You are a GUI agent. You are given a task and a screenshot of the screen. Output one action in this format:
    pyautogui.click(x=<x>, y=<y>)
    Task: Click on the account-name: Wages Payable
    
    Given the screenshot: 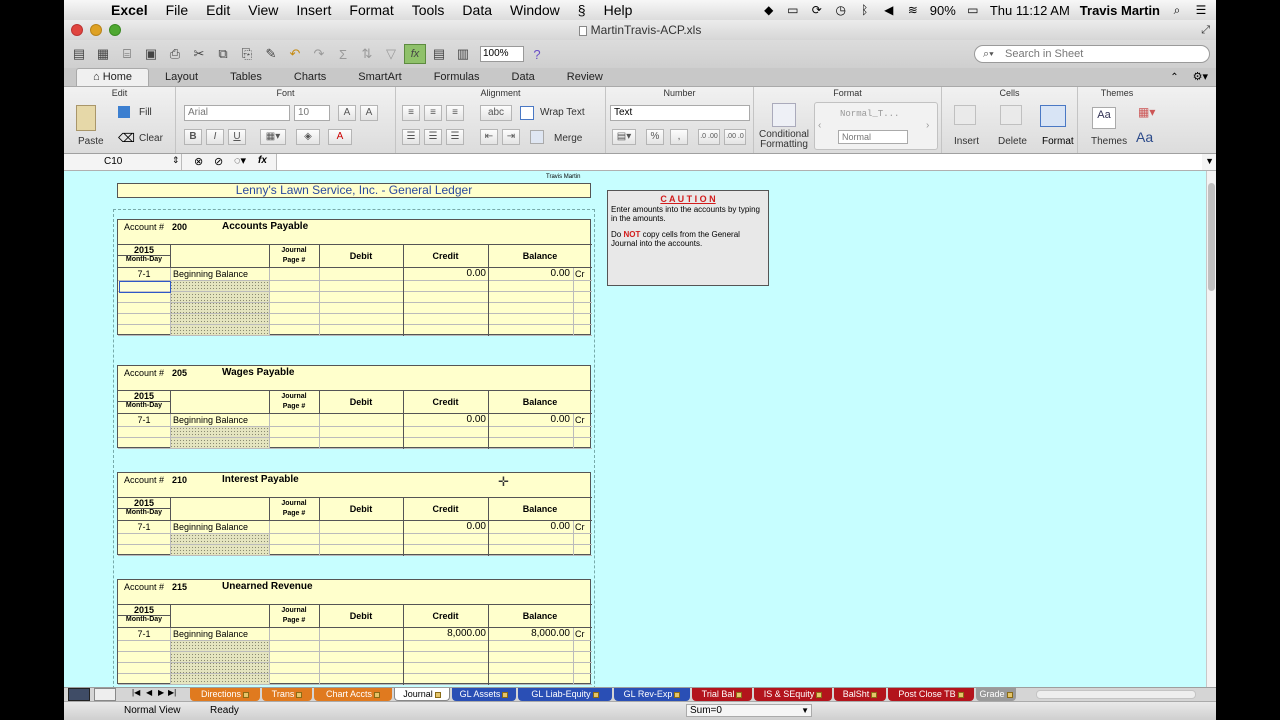 What is the action you would take?
    pyautogui.click(x=258, y=372)
    